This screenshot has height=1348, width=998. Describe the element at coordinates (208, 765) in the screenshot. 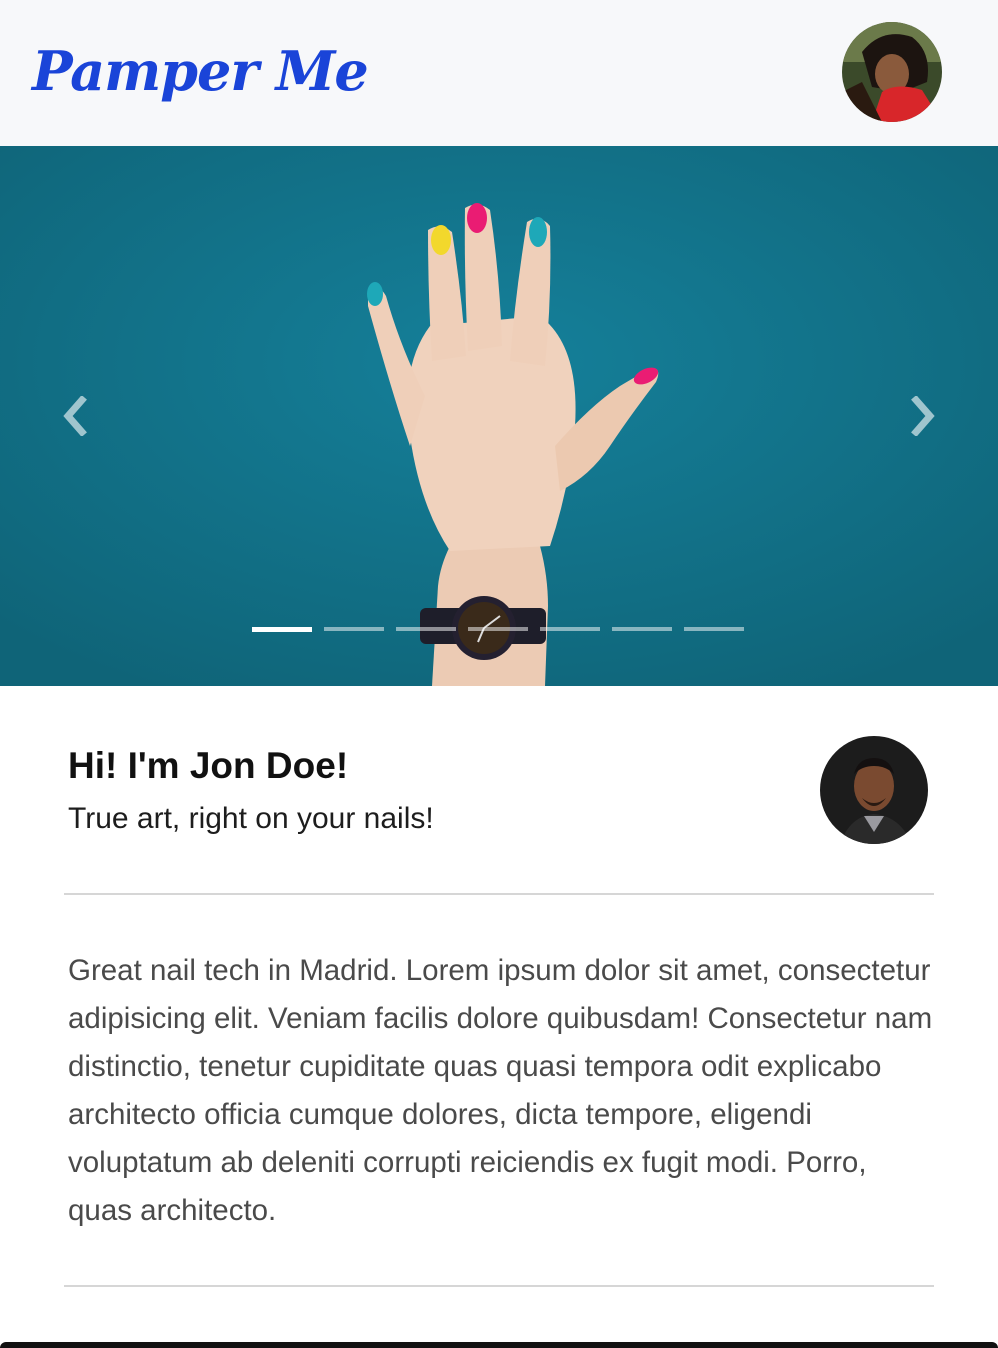

I see `profile-name: Hi! I'm Jon Doe!` at that location.